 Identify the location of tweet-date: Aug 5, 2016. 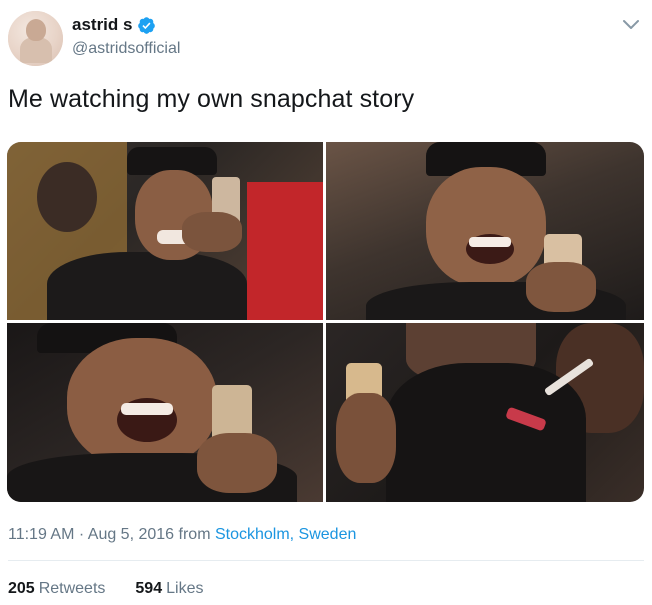
(131, 534).